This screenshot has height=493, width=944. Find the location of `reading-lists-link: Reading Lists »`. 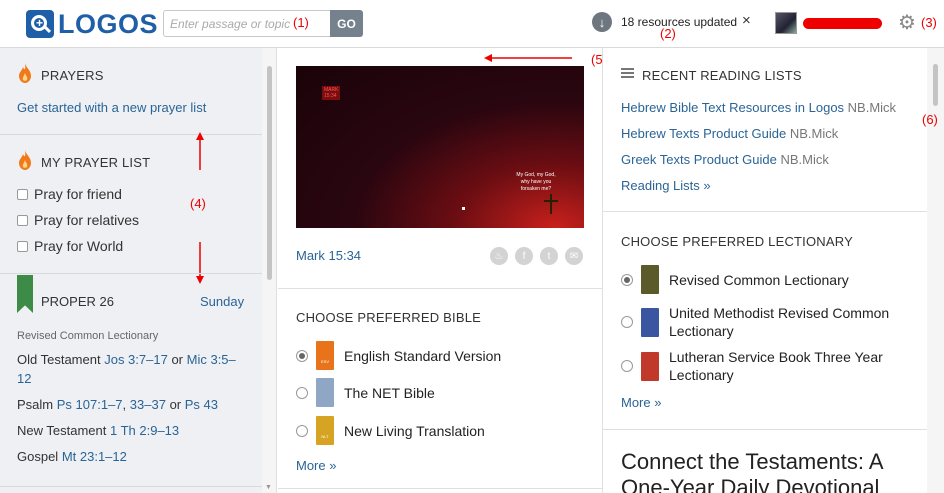

reading-lists-link: Reading Lists » is located at coordinates (666, 185).